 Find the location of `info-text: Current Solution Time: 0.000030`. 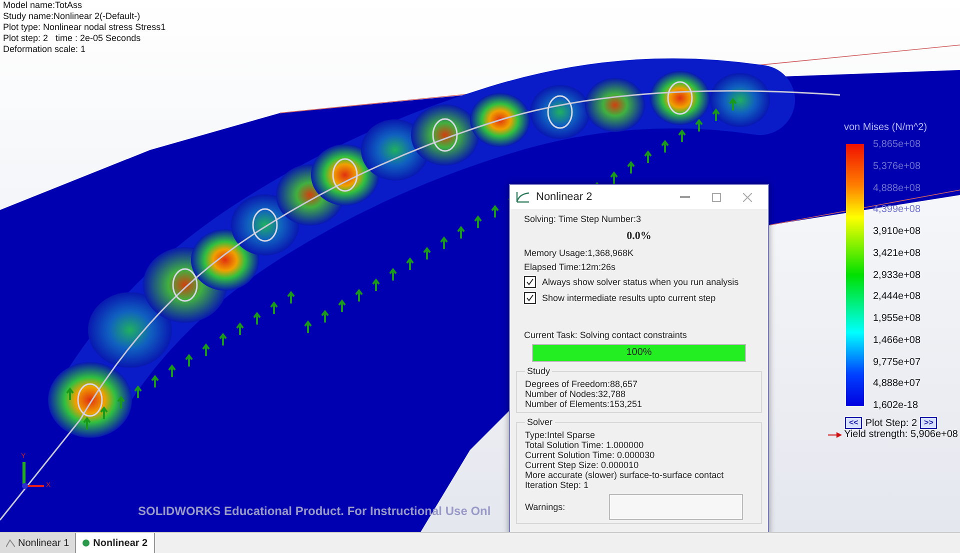

info-text: Current Solution Time: 0.000030 is located at coordinates (590, 455).